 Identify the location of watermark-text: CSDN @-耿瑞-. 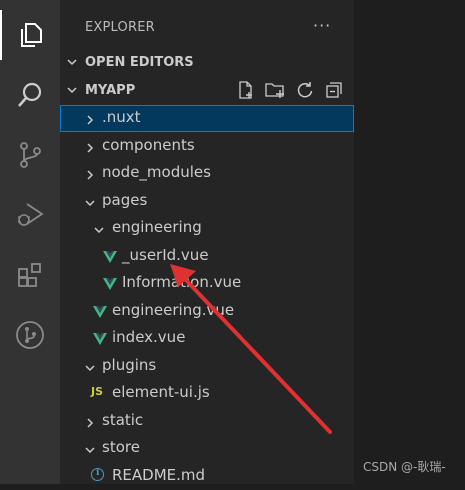
(404, 467).